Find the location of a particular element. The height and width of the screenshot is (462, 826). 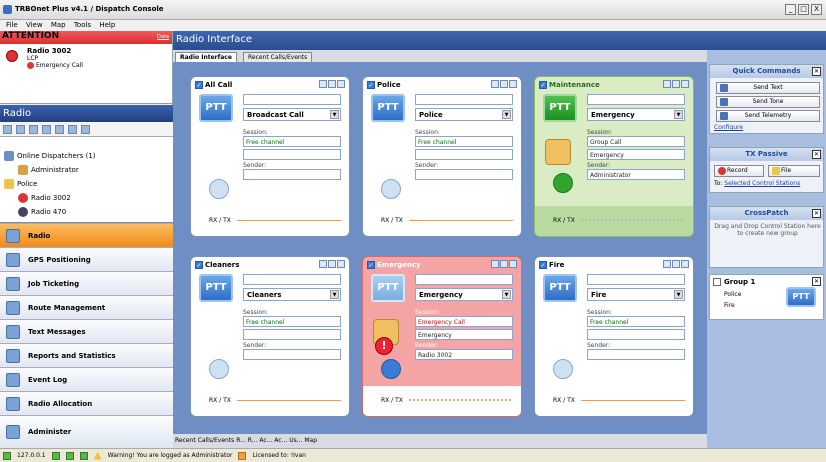

nav-text-messages: Text Messages is located at coordinates (86, 331).